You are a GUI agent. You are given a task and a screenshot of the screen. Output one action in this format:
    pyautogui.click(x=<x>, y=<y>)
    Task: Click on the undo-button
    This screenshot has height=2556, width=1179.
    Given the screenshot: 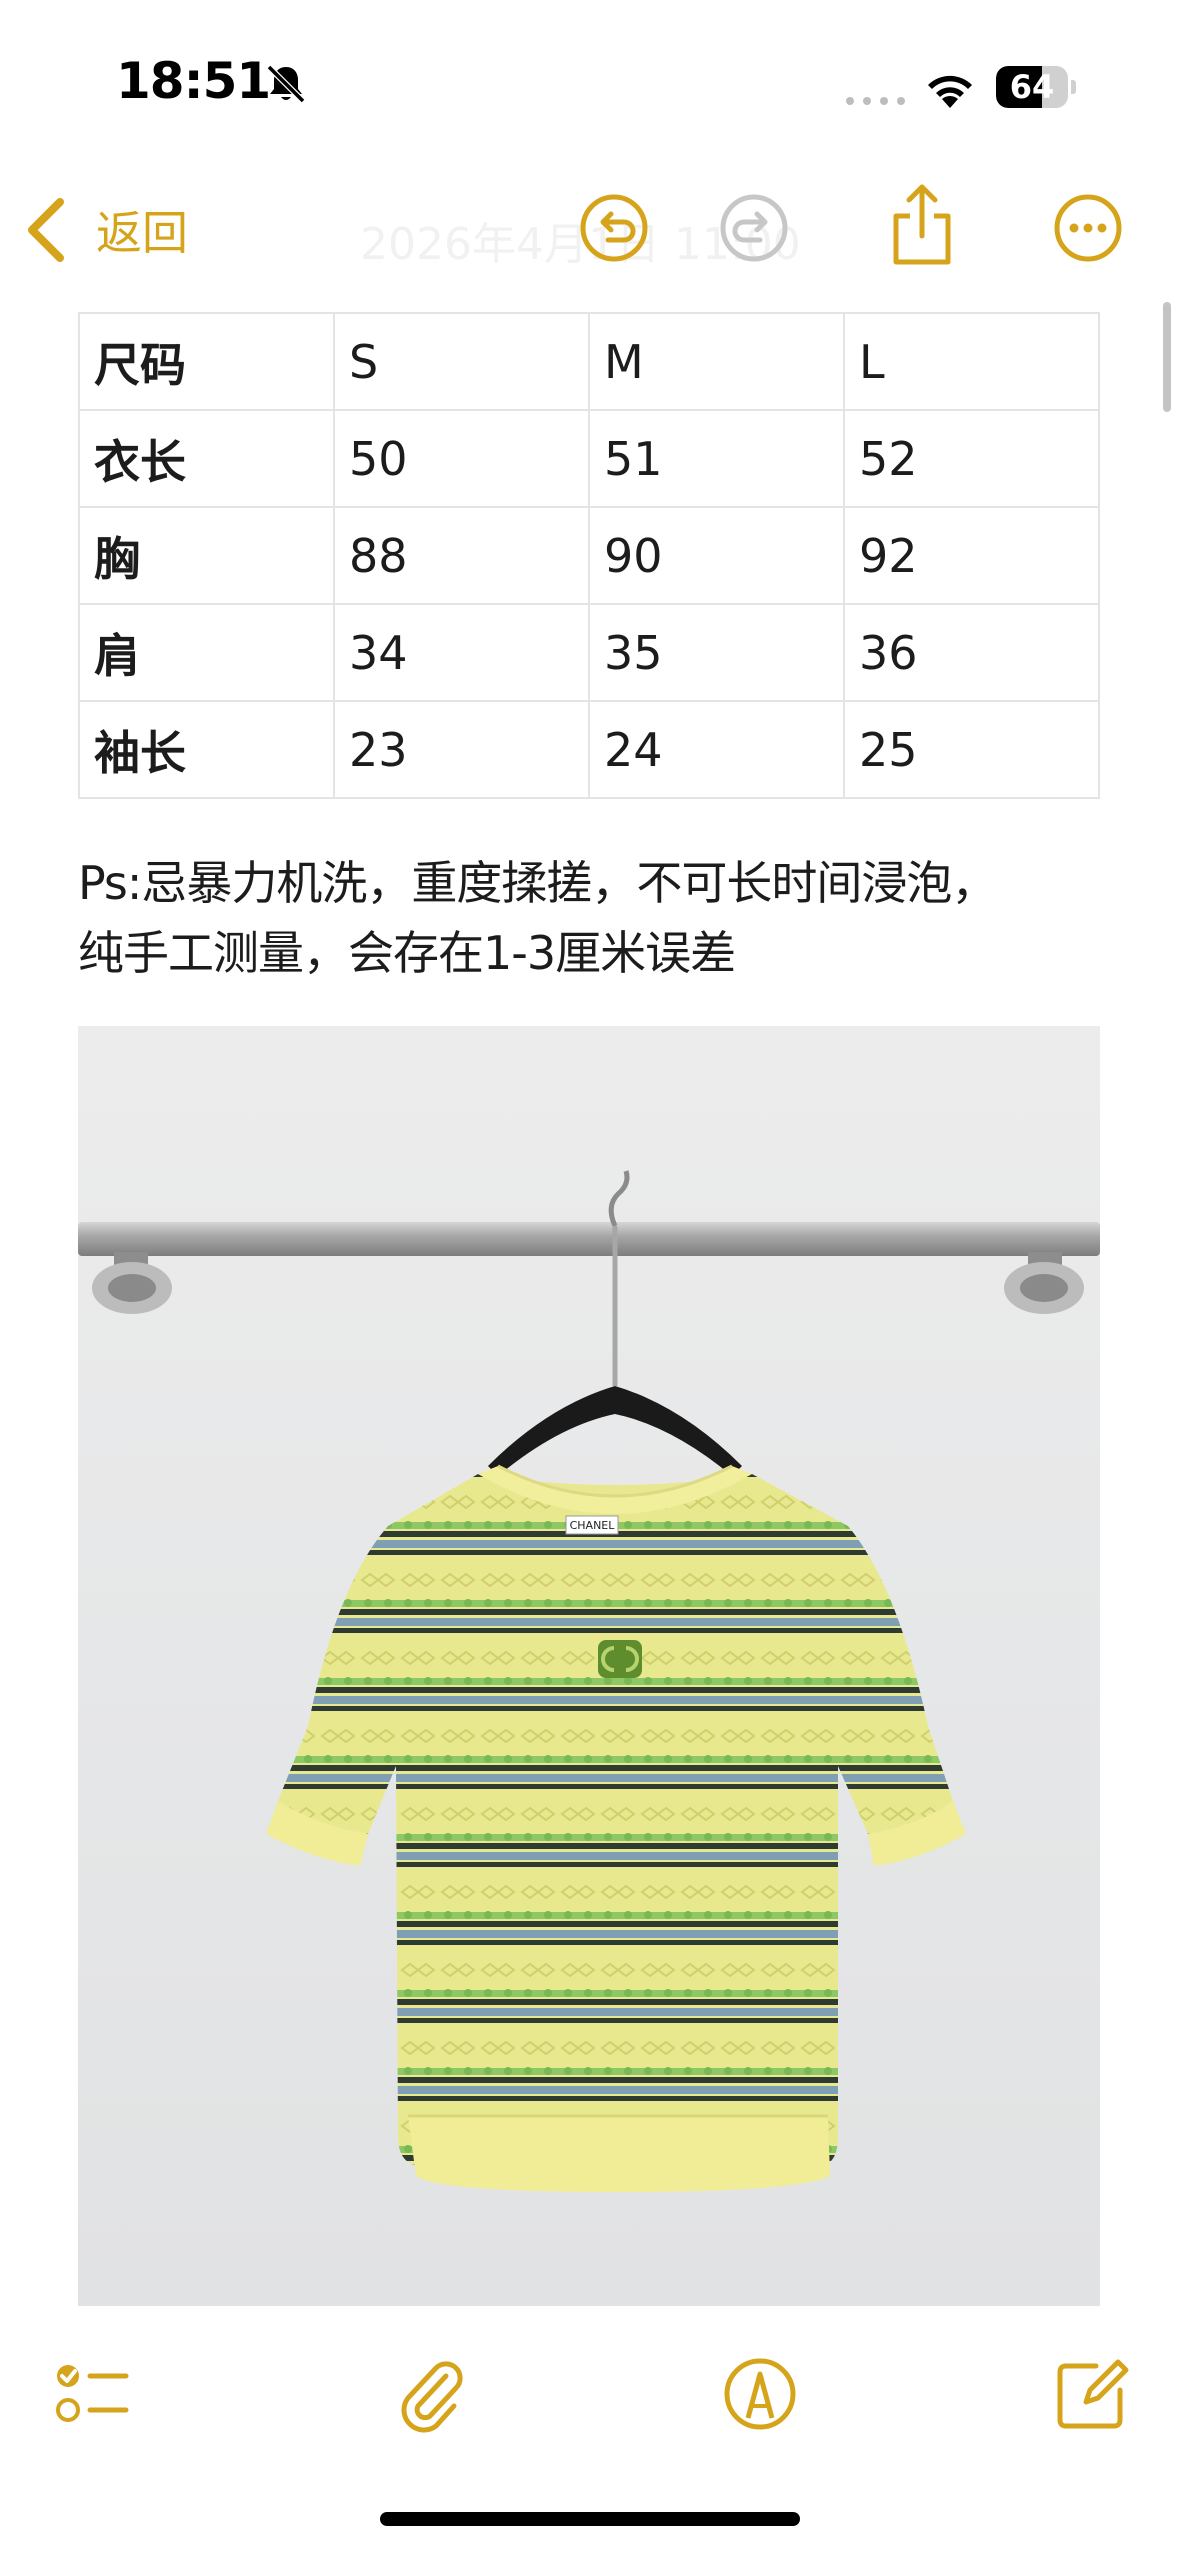 What is the action you would take?
    pyautogui.click(x=614, y=228)
    